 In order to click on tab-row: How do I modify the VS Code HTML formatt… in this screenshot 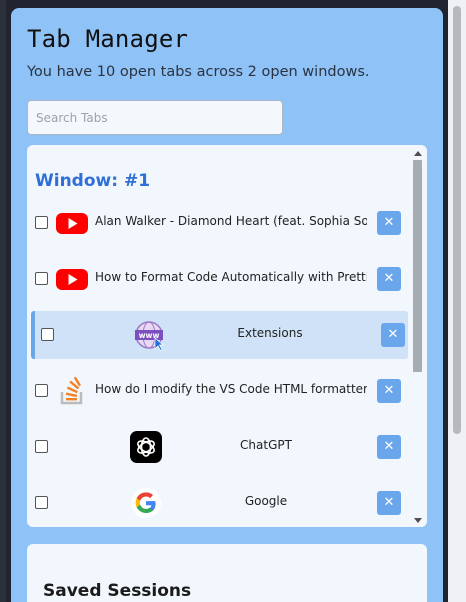, I will do `click(219, 391)`.